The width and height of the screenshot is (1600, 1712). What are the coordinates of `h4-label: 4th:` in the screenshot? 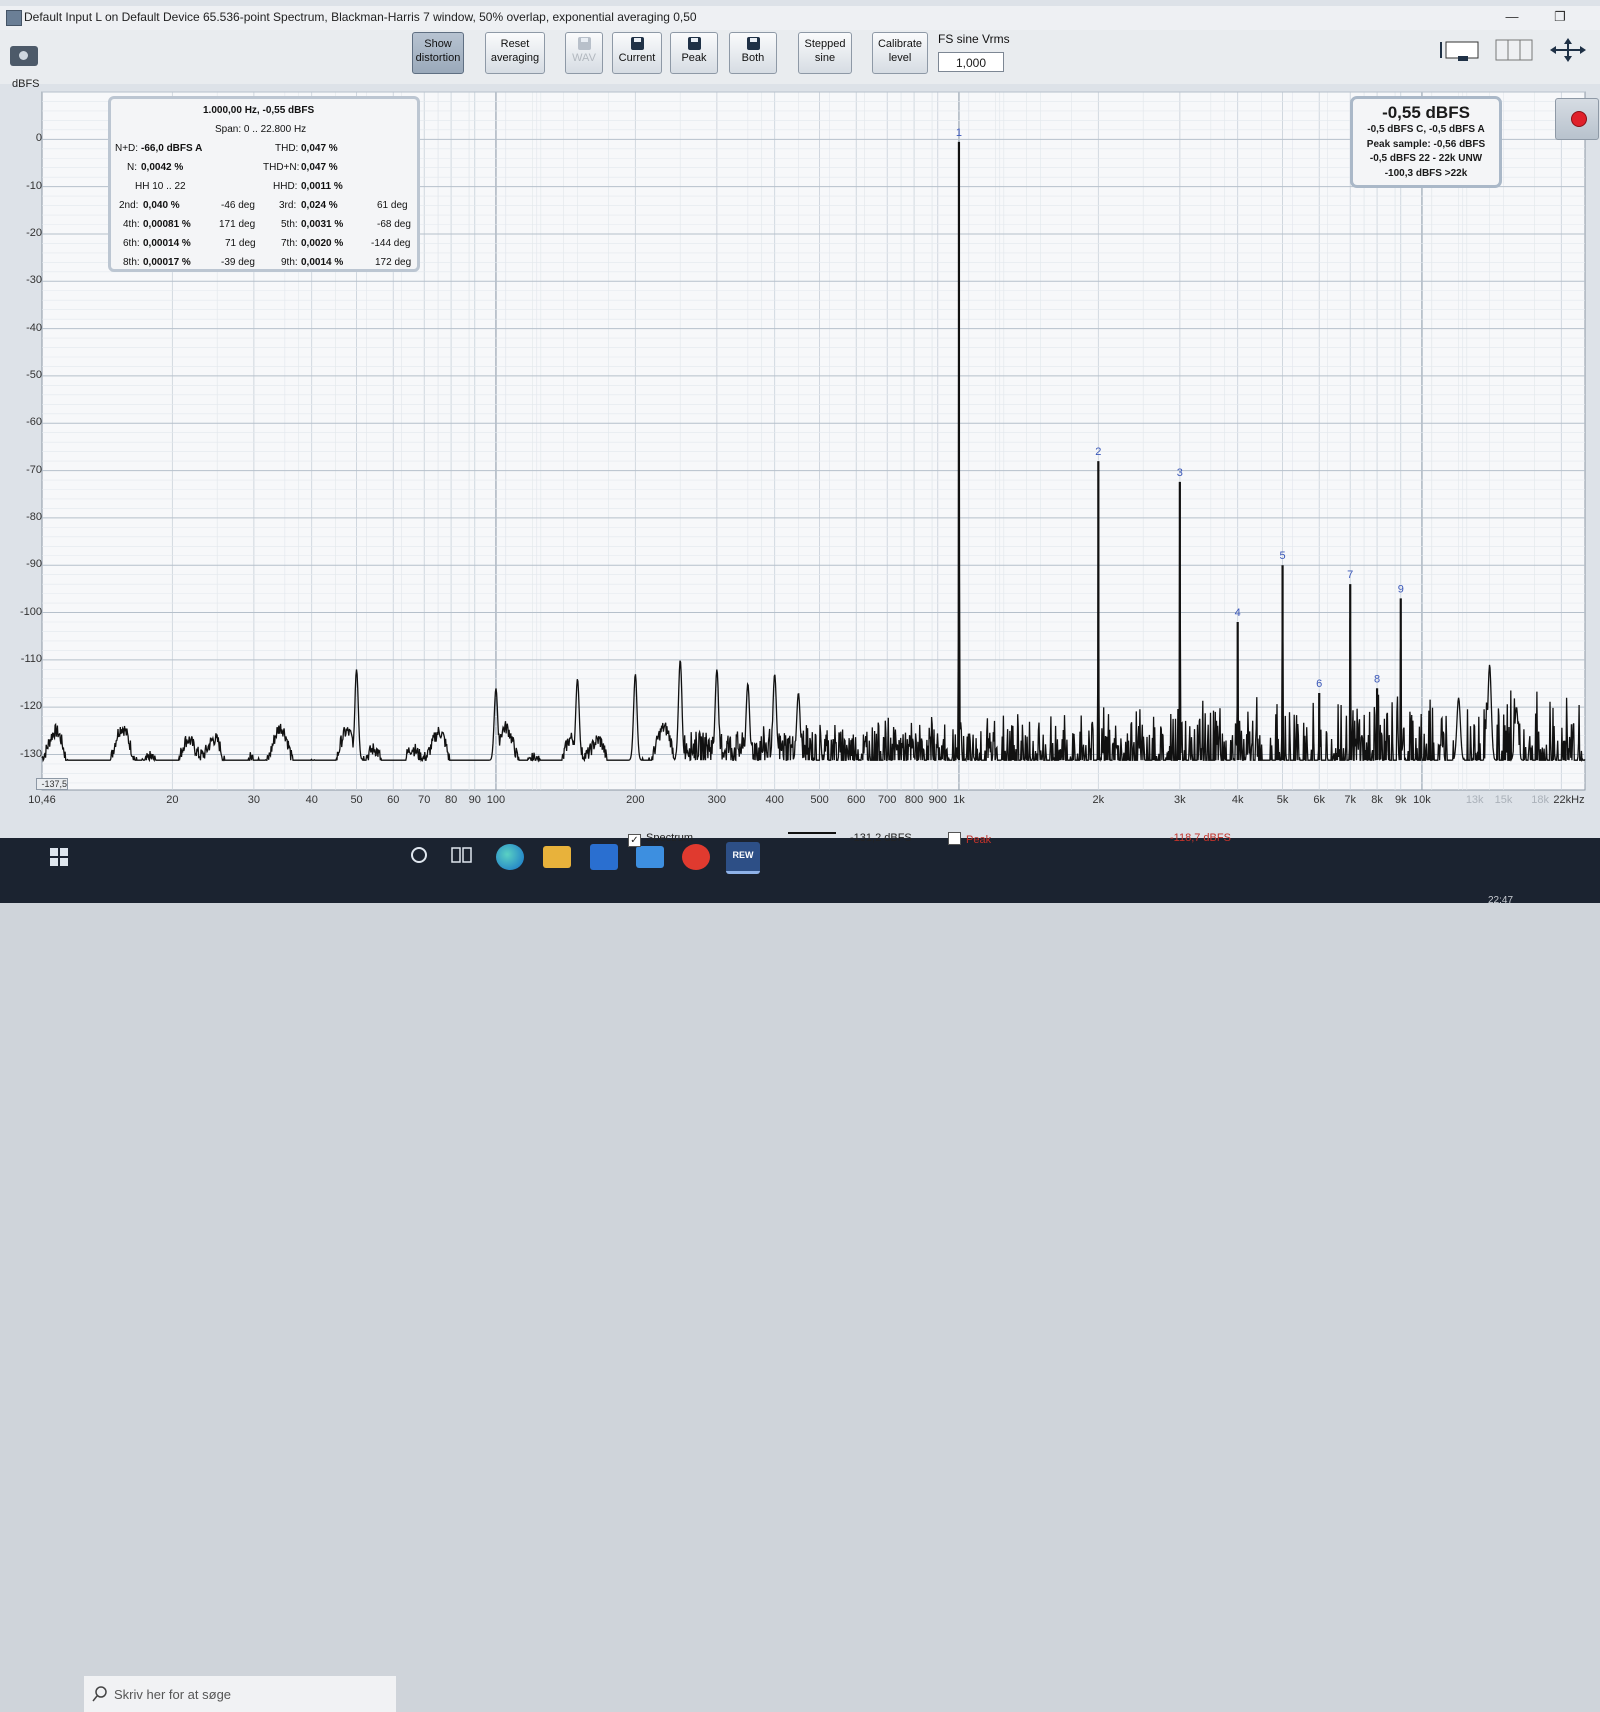 It's located at (131, 224).